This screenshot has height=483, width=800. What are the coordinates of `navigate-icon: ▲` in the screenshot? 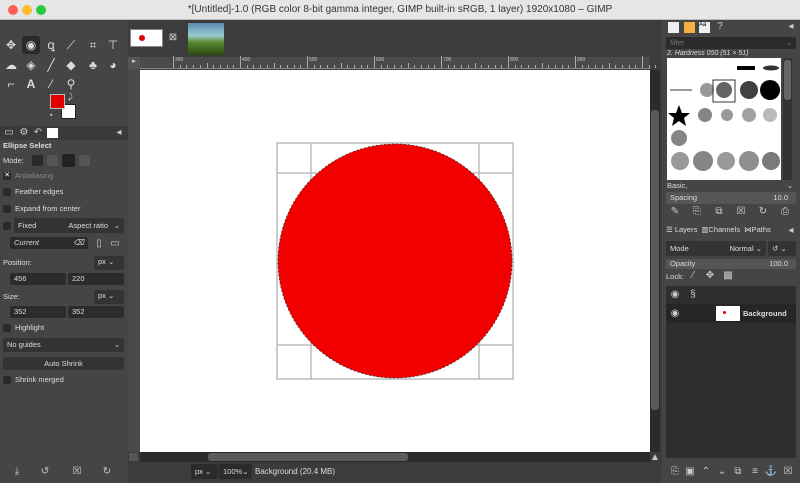 It's located at (655, 457).